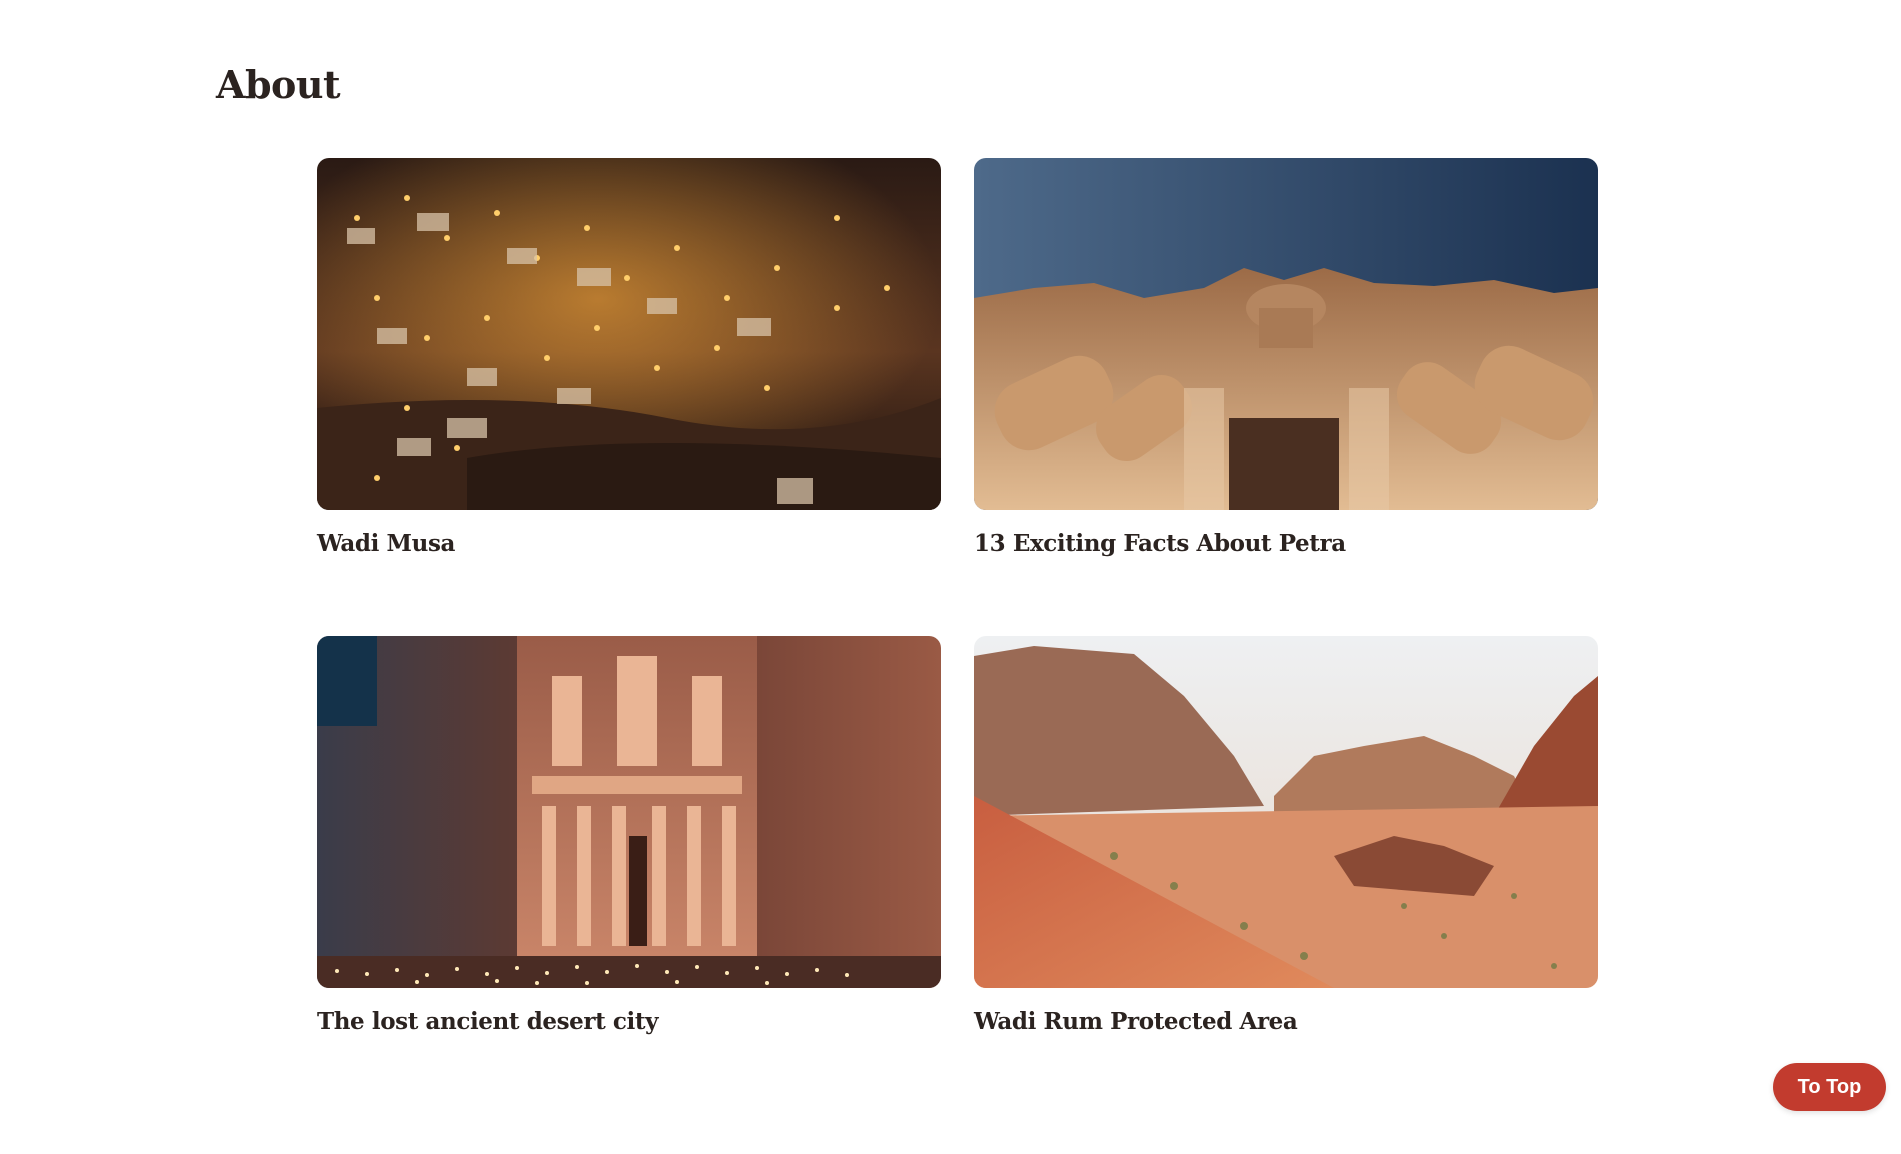 The image size is (1901, 1154). I want to click on to-top-button: To Top, so click(1829, 1087).